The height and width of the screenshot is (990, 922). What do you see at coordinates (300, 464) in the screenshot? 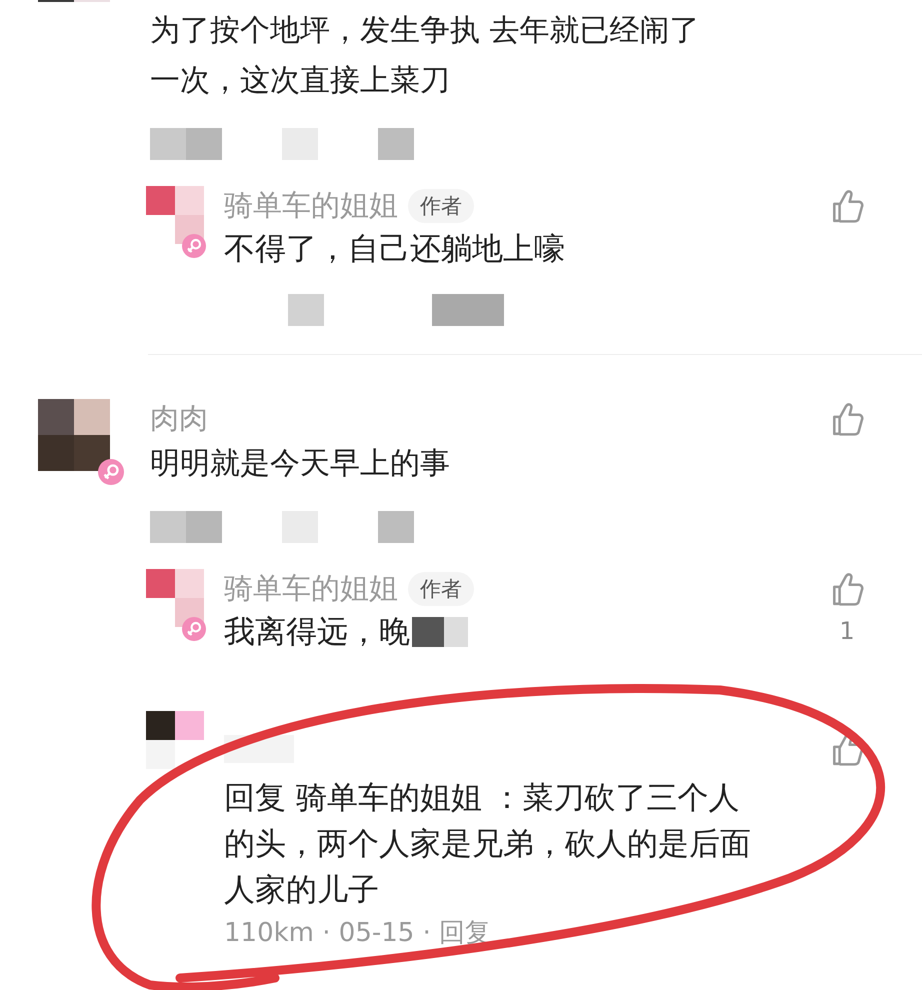
I see `comment-text: 明明就是今天早上的事` at bounding box center [300, 464].